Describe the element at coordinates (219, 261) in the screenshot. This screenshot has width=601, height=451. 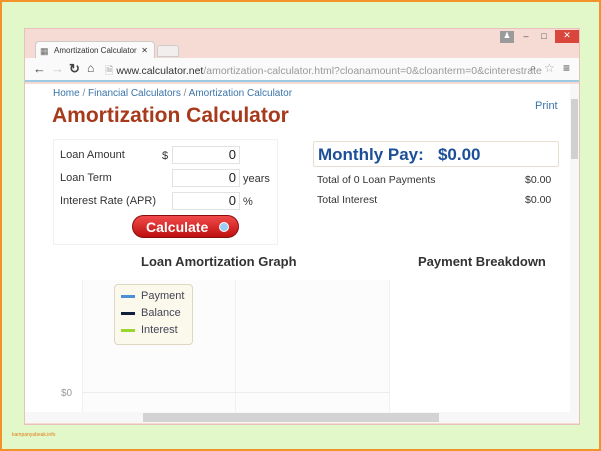
I see `graph-title: Loan Amortization Graph` at that location.